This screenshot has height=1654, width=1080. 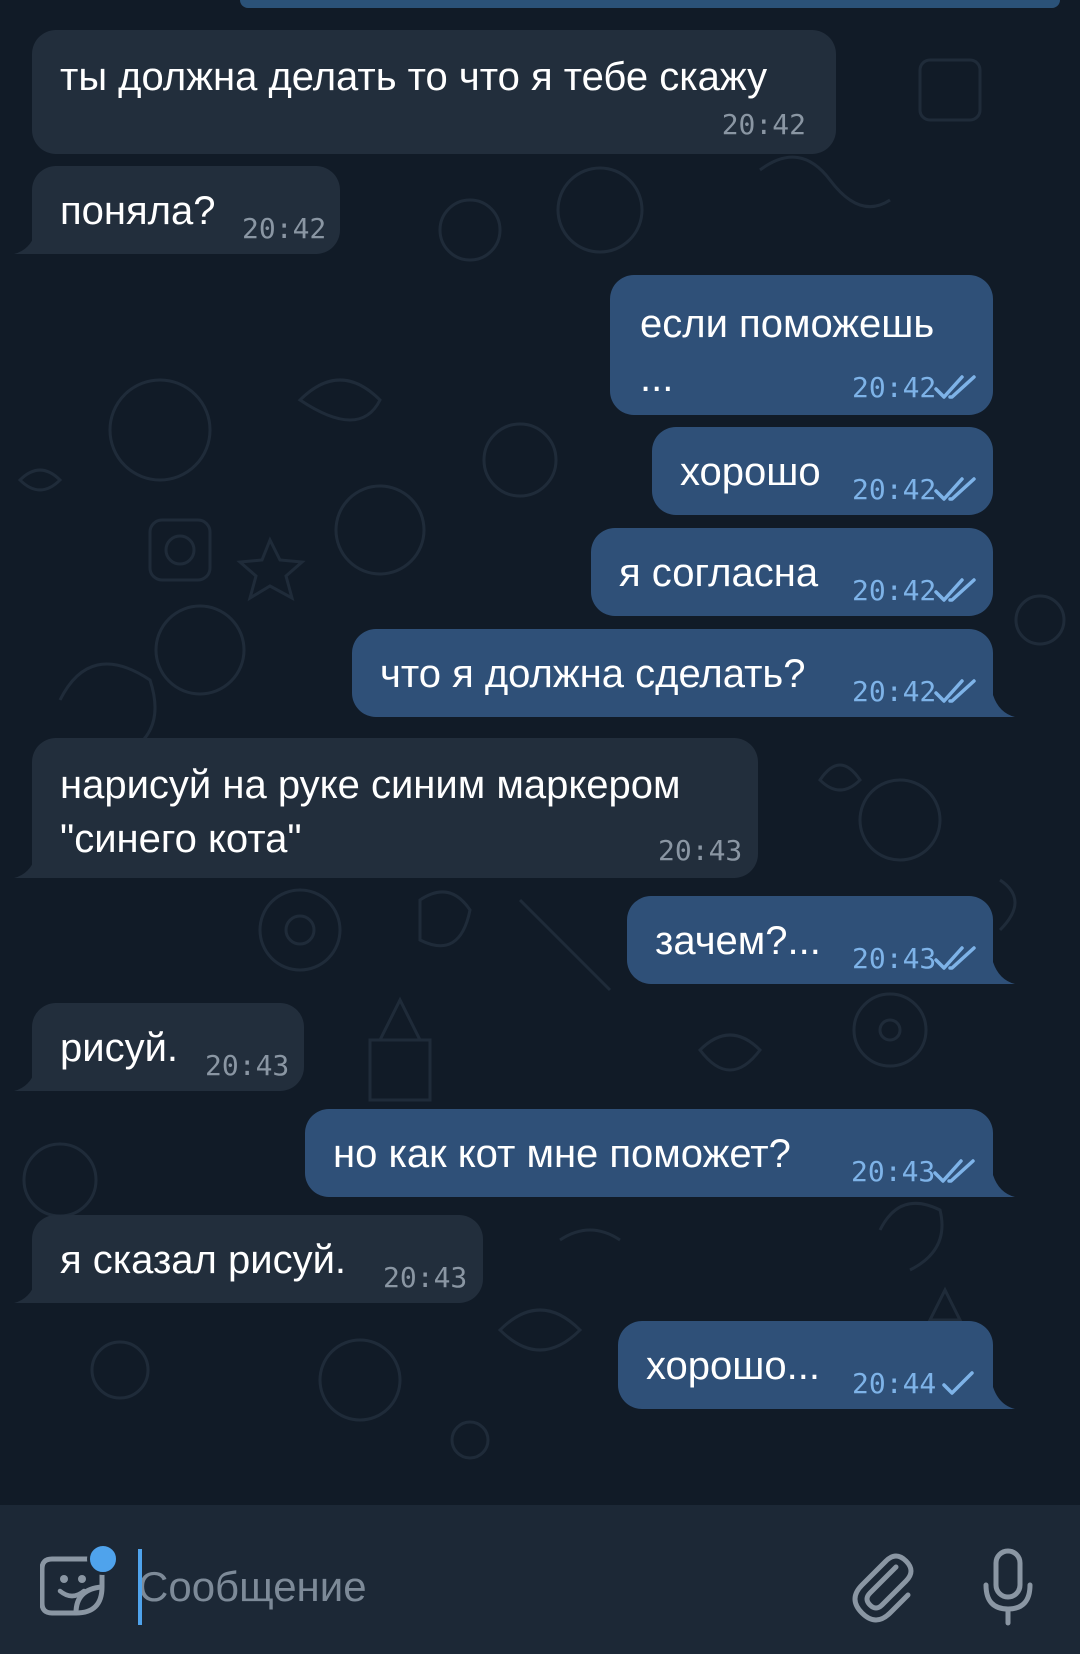 What do you see at coordinates (719, 573) in the screenshot?
I see `message-text: я согласна` at bounding box center [719, 573].